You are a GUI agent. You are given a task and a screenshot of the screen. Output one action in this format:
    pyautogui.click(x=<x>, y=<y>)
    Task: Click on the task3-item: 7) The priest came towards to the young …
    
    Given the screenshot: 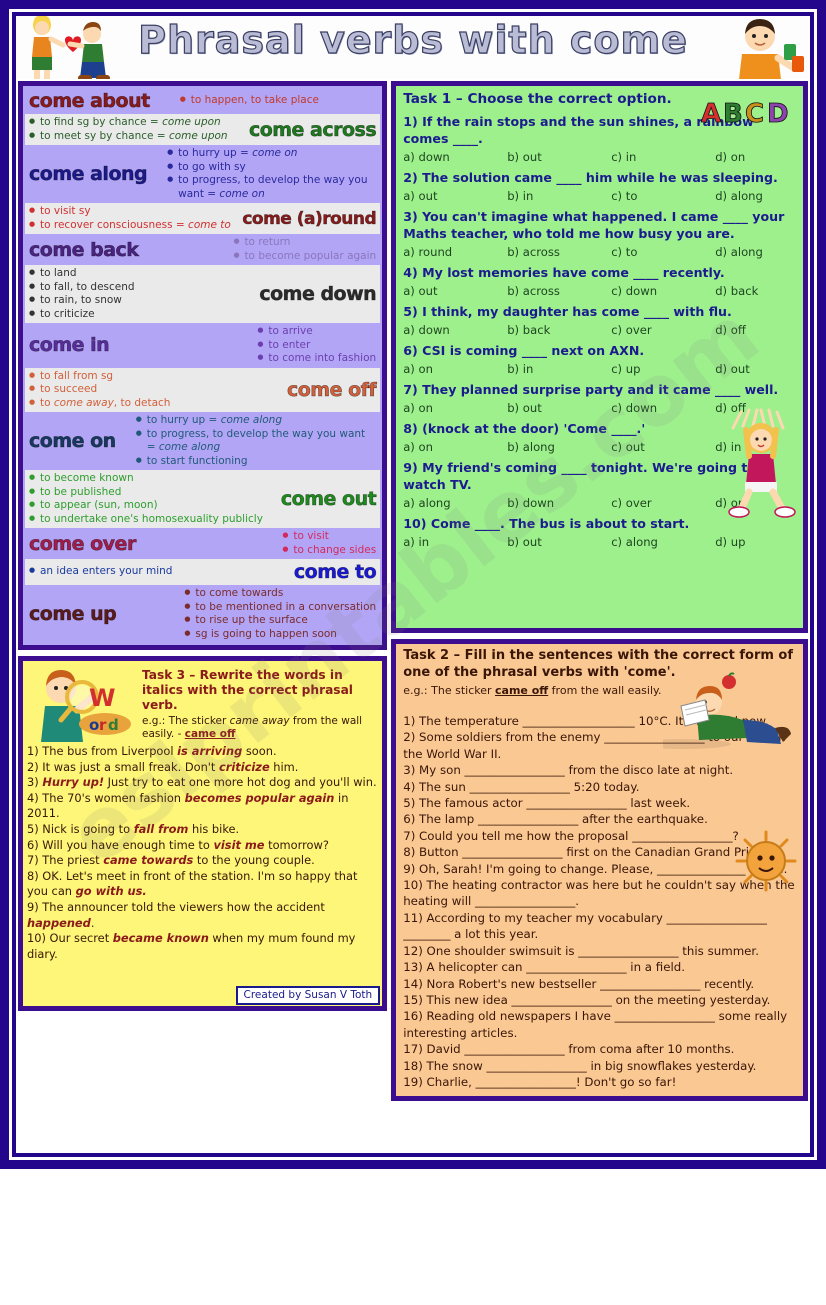 What is the action you would take?
    pyautogui.click(x=202, y=861)
    